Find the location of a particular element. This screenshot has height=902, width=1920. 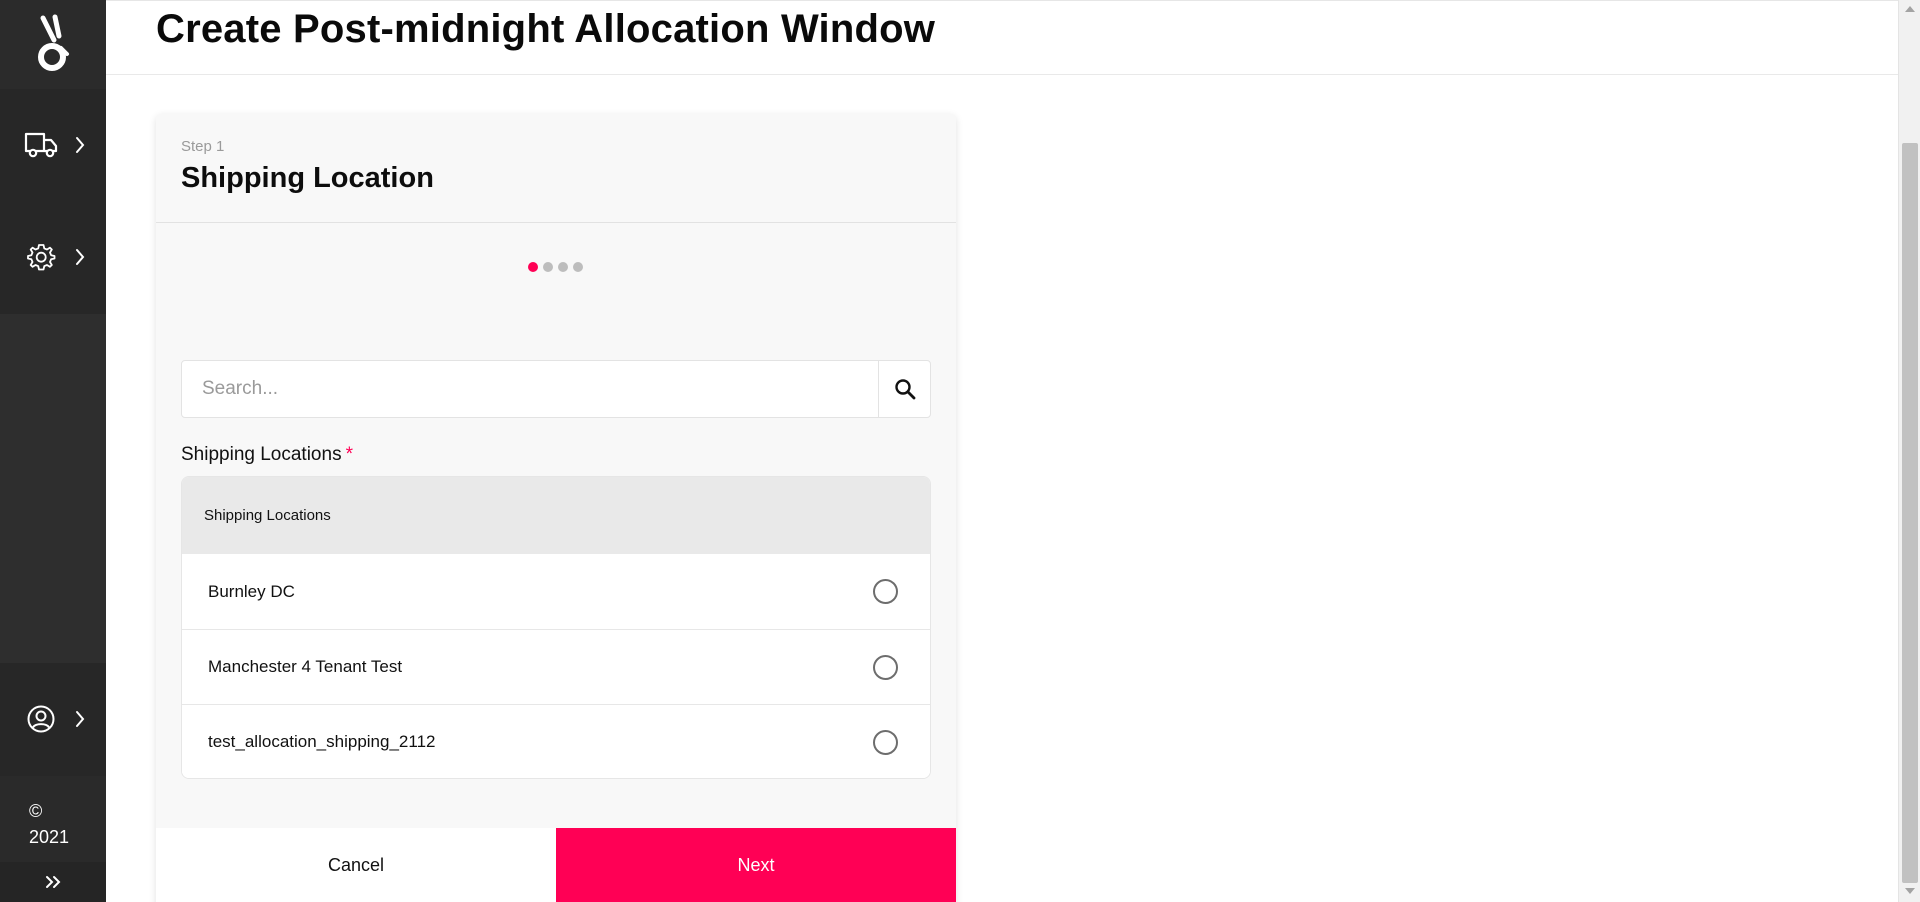

logo is located at coordinates (53, 44).